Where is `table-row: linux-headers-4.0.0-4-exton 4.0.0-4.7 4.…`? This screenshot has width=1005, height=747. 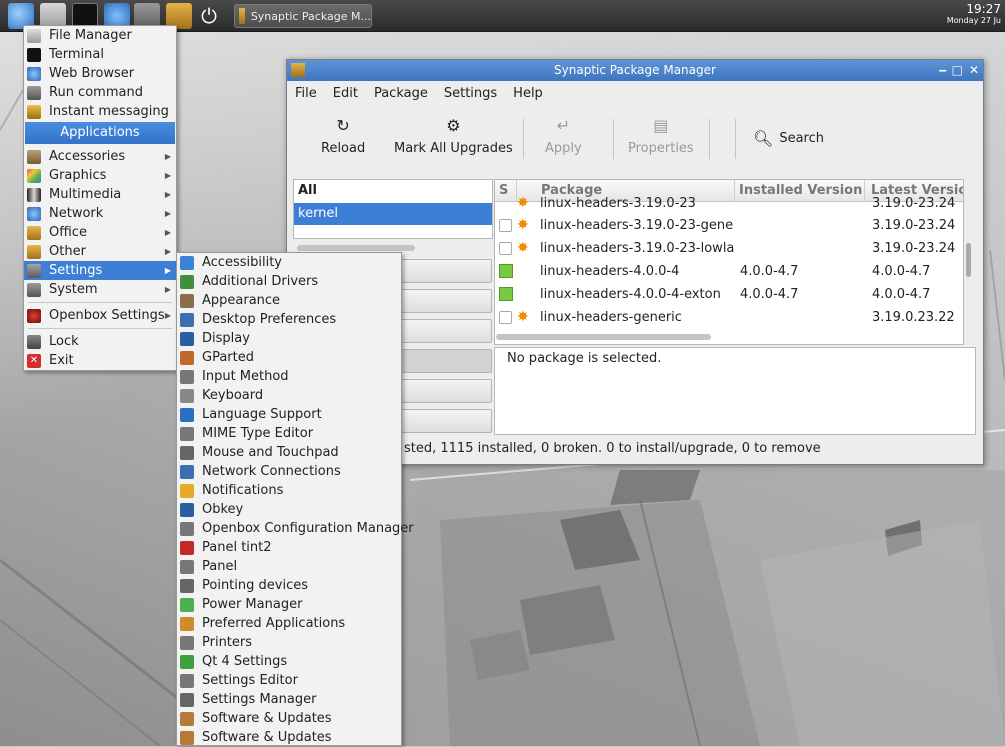 table-row: linux-headers-4.0.0-4-exton 4.0.0-4.7 4.… is located at coordinates (729, 294).